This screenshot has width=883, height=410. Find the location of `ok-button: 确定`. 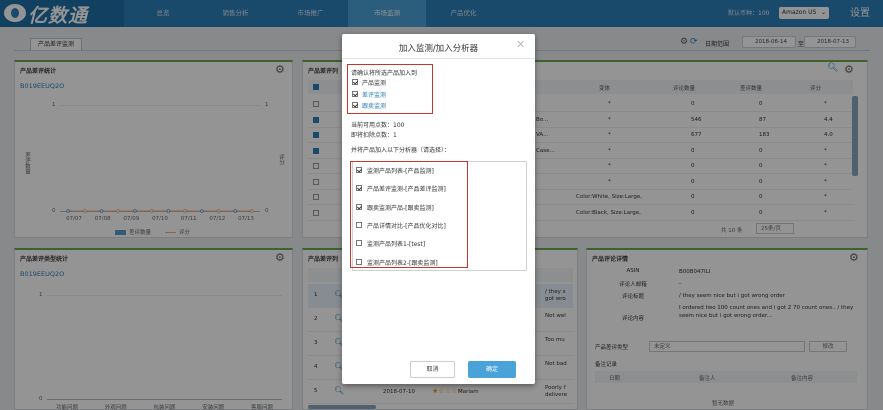

ok-button: 确定 is located at coordinates (492, 369).